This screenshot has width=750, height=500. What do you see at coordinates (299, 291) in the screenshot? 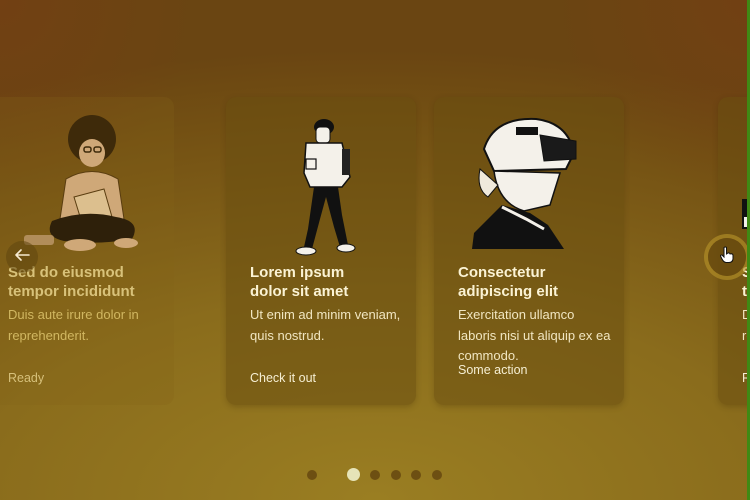
I see `card-title-line: dolor sit amet` at bounding box center [299, 291].